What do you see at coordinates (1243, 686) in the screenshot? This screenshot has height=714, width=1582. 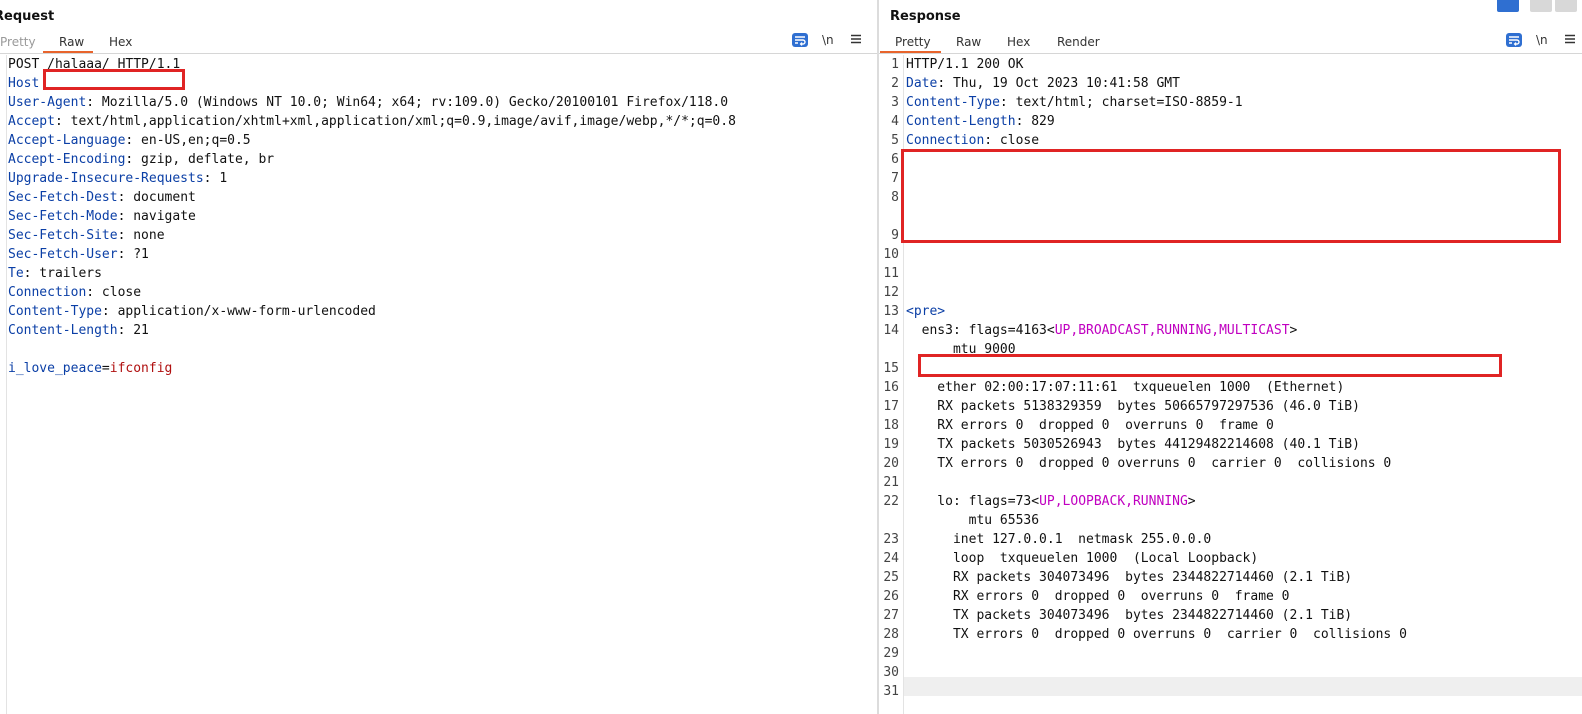 I see `current-line-highlight` at bounding box center [1243, 686].